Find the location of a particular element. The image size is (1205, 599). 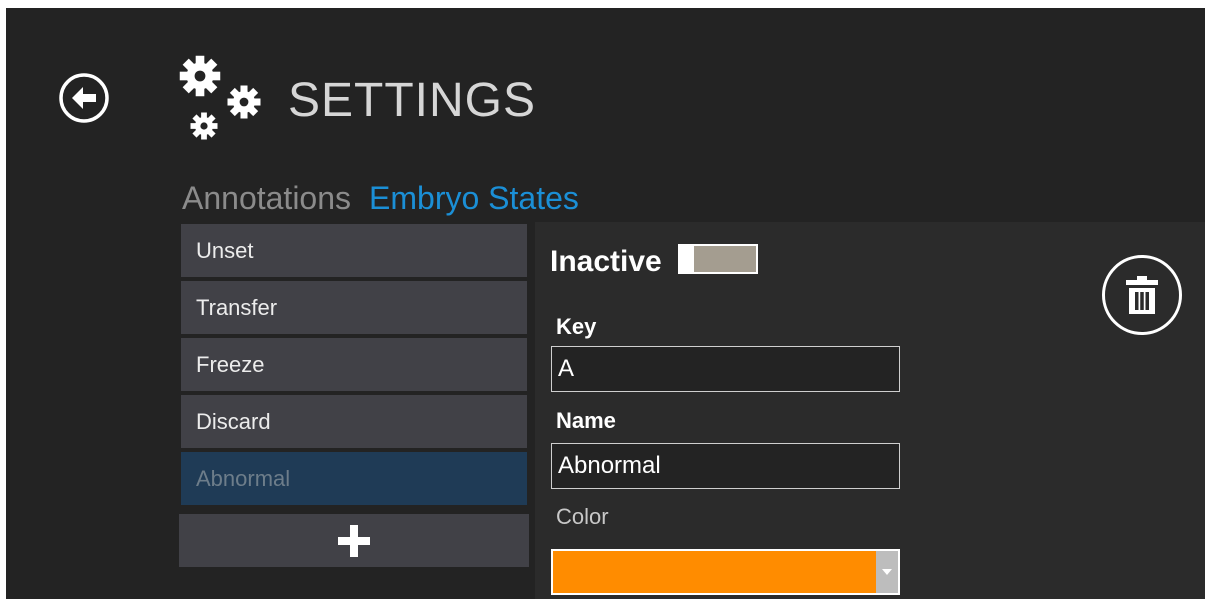

name-label: Name is located at coordinates (586, 420).